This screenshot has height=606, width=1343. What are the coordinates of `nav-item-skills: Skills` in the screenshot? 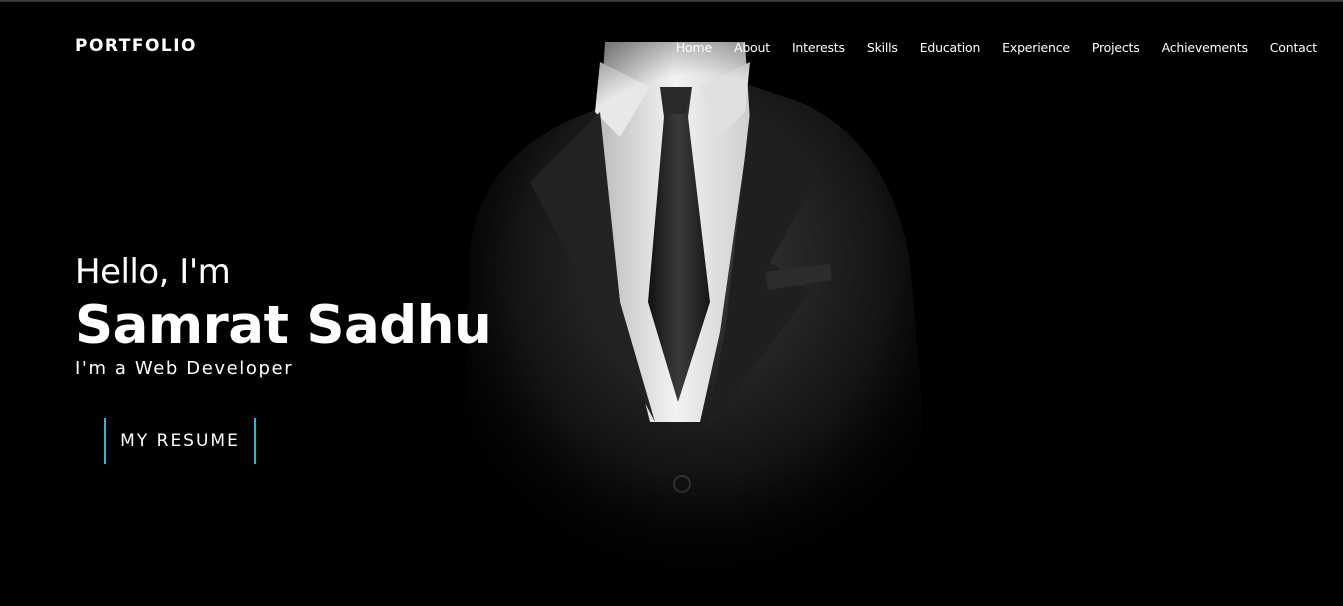 It's located at (882, 48).